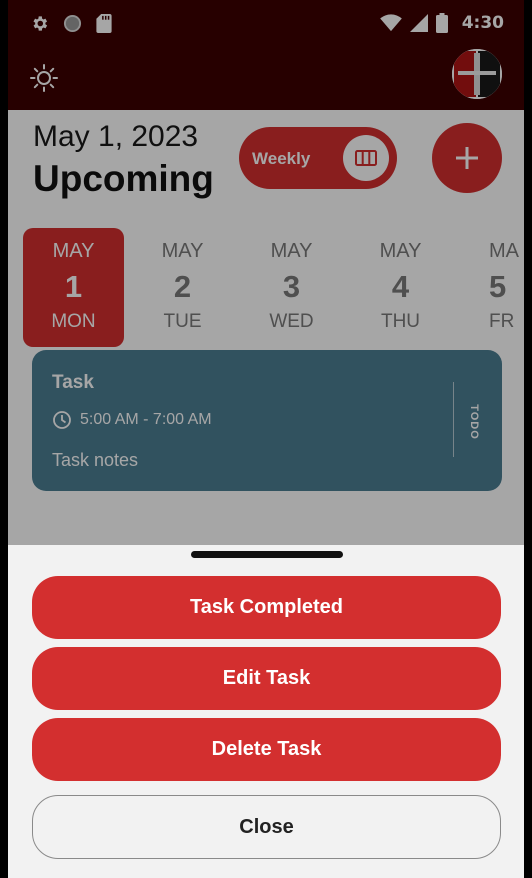 This screenshot has height=878, width=532. Describe the element at coordinates (266, 607) in the screenshot. I see `task-completed-button: Task Completed` at that location.